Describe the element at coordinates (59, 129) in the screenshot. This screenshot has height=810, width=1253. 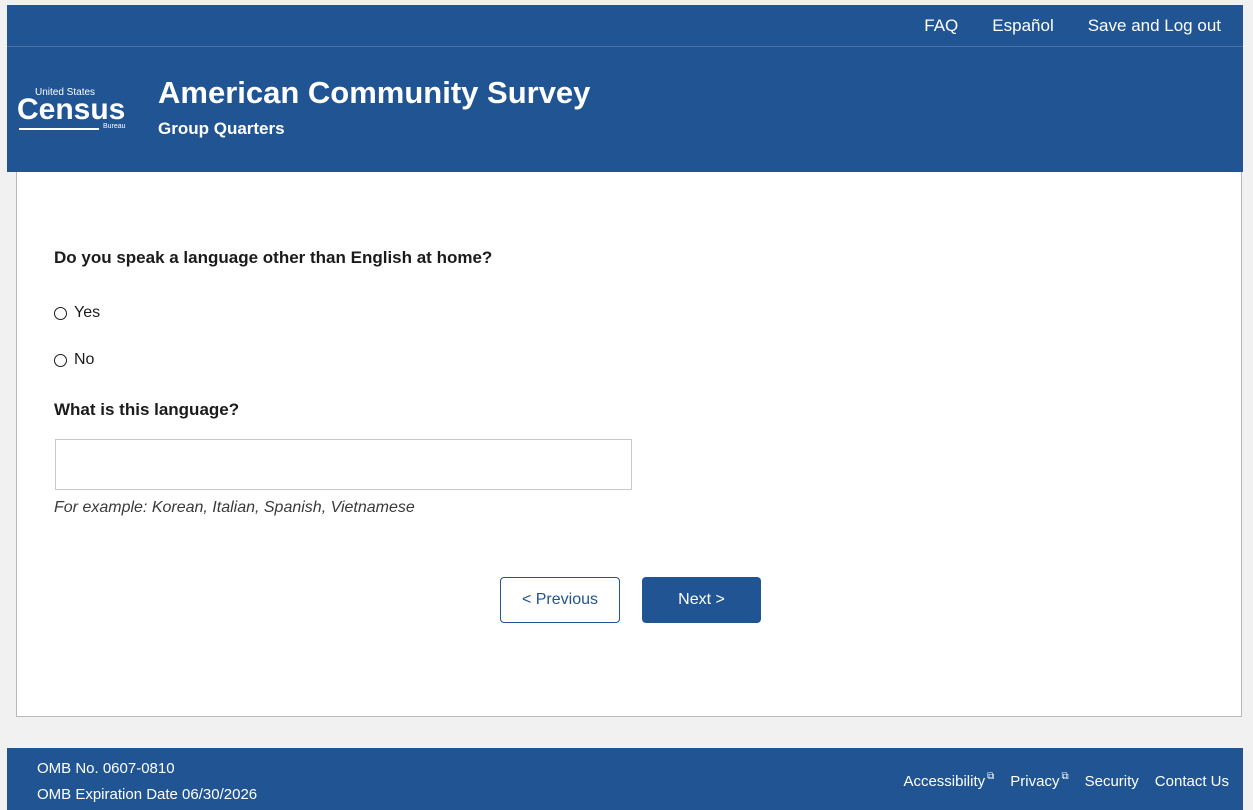
I see `logo-underline` at that location.